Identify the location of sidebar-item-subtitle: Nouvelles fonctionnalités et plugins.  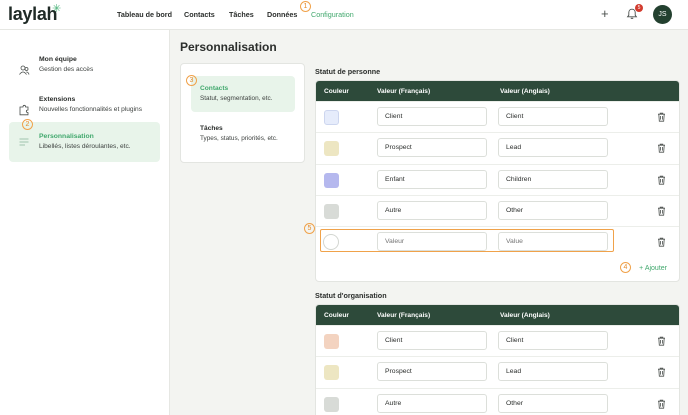
(90, 109).